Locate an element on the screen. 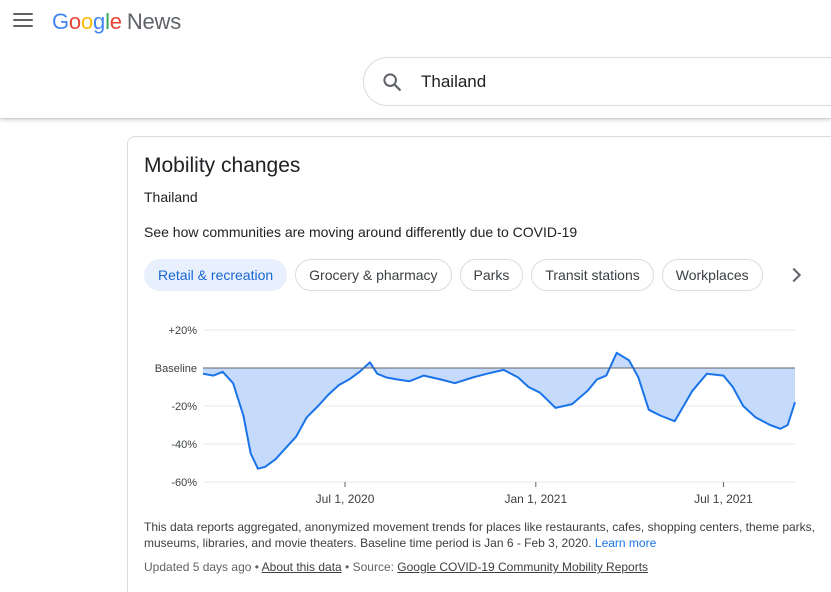 This screenshot has height=592, width=831. chip-parks: Parks is located at coordinates (491, 275).